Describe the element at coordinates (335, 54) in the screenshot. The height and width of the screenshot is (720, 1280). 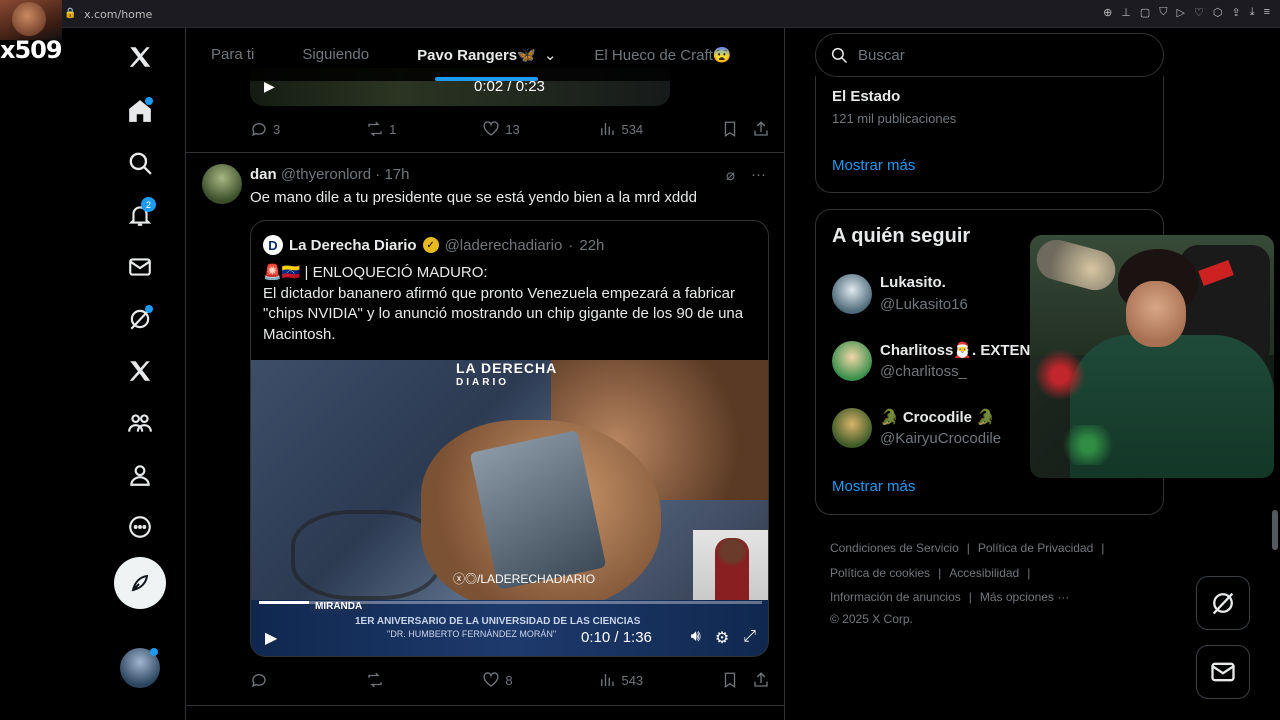
I see `tab-siguiendo: Siguiendo` at that location.